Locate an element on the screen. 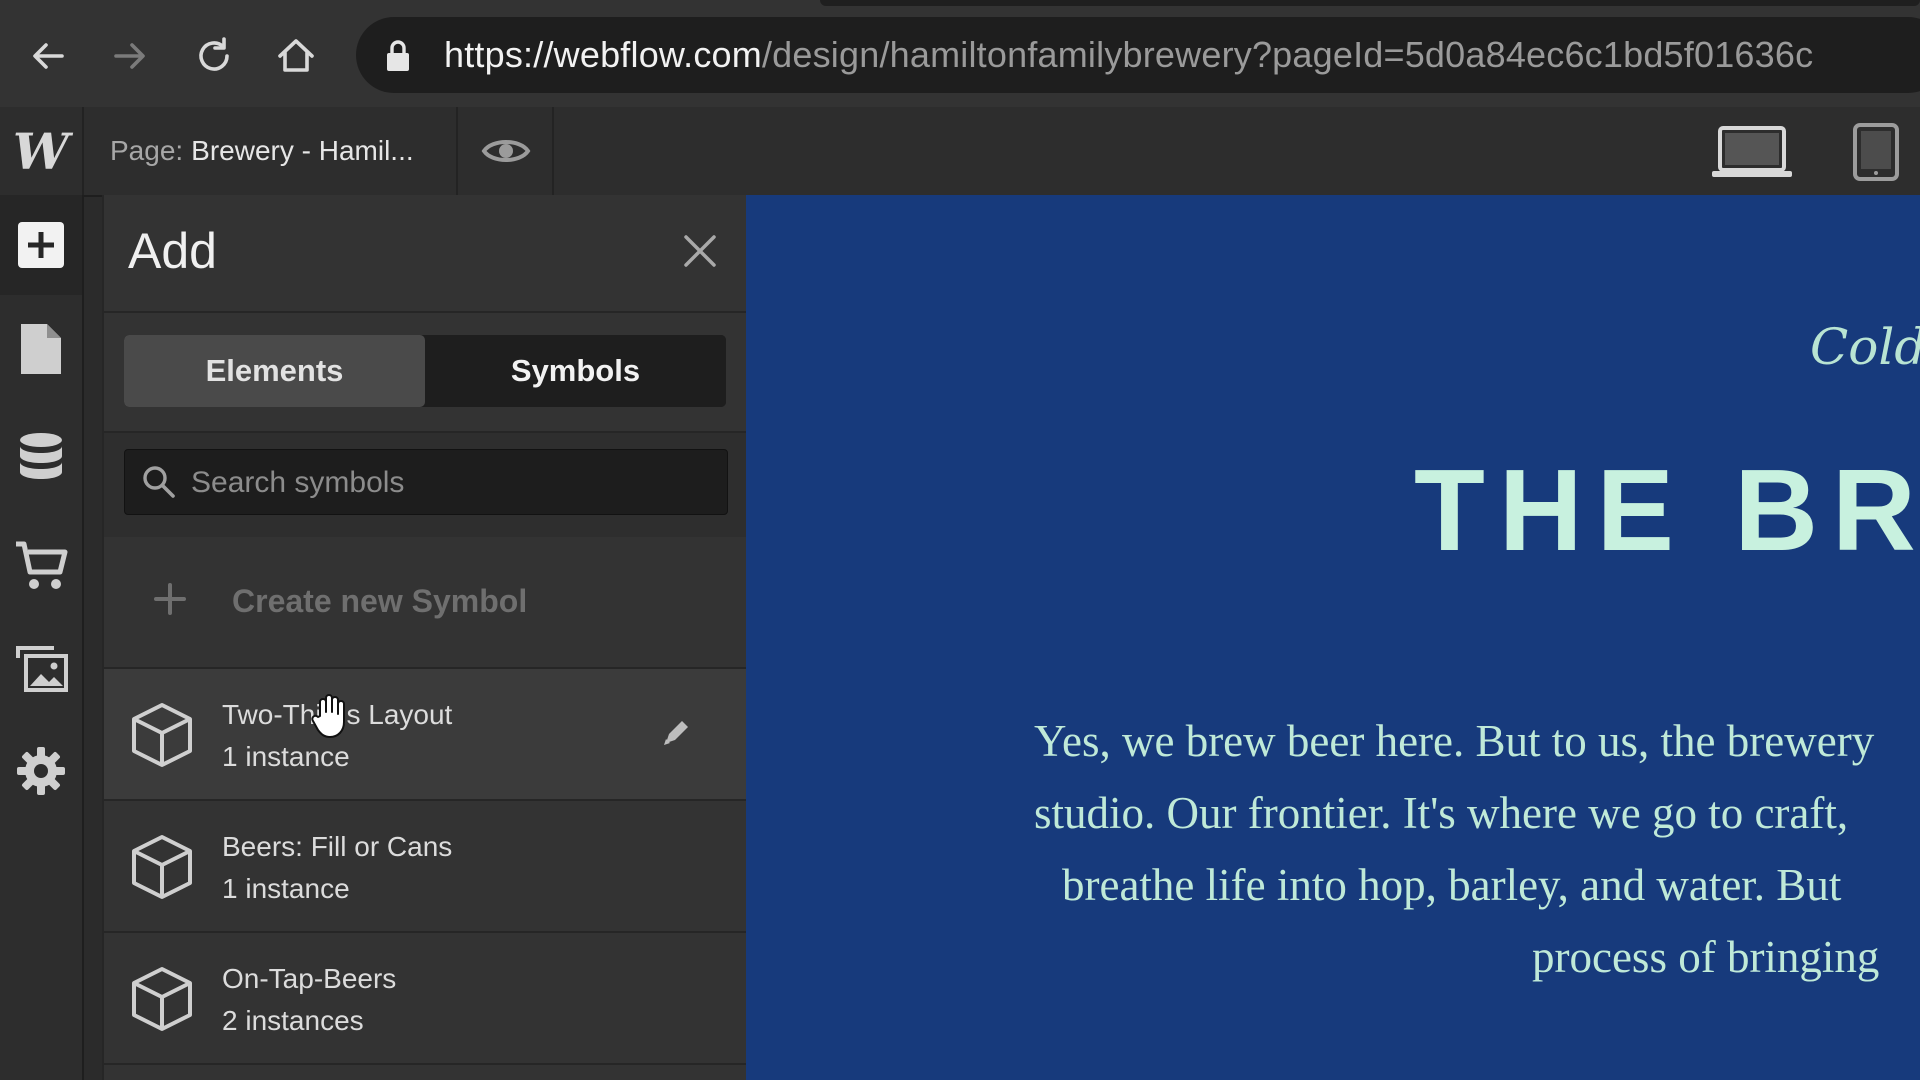  settings-button is located at coordinates (41, 771).